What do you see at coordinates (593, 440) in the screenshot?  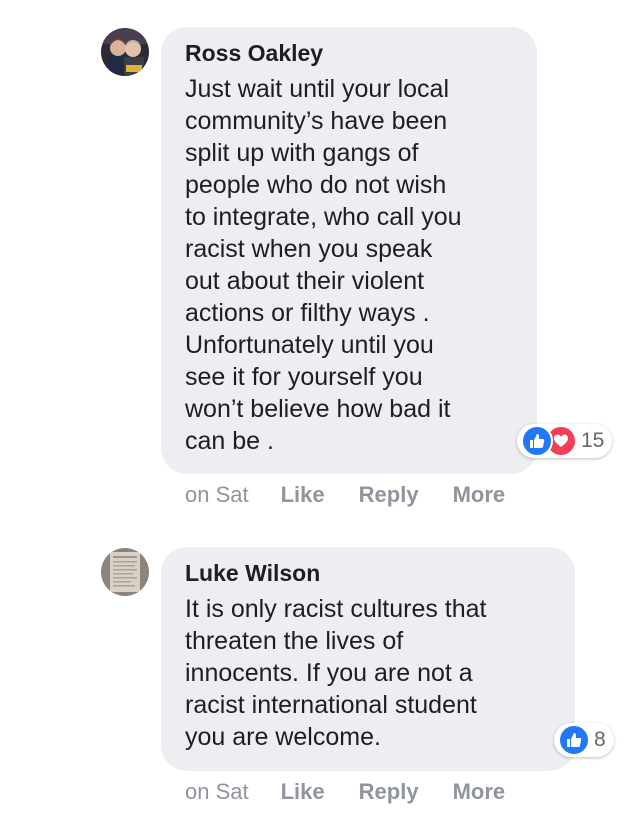 I see `reaction-count: 15` at bounding box center [593, 440].